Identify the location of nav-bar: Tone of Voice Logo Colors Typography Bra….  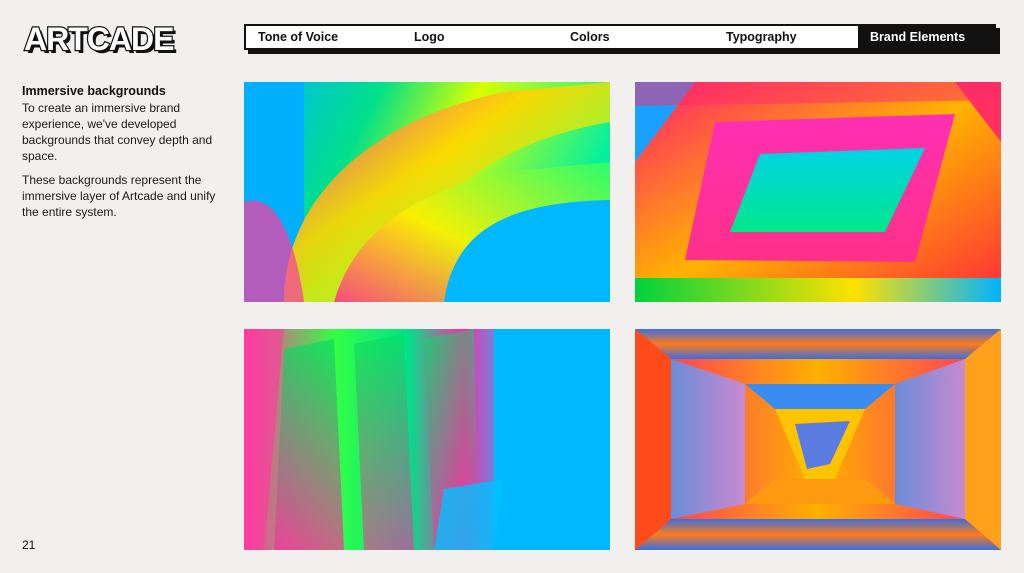
(620, 37).